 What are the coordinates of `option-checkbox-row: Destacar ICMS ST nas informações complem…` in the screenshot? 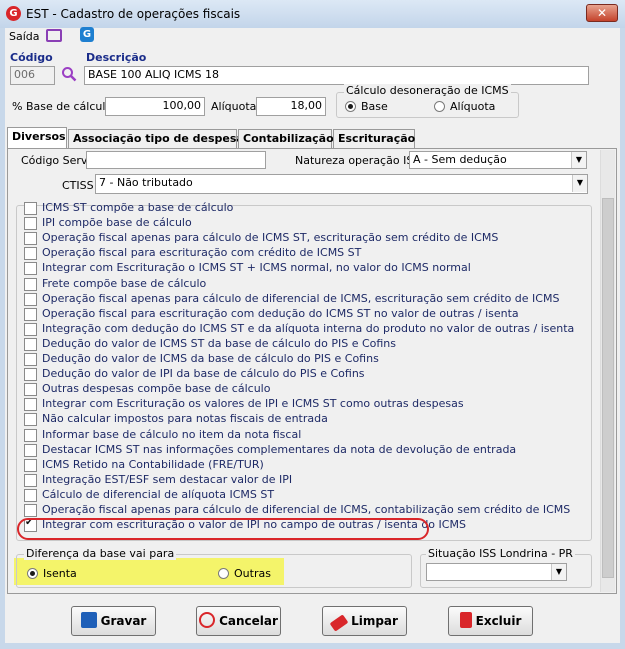 It's located at (304, 450).